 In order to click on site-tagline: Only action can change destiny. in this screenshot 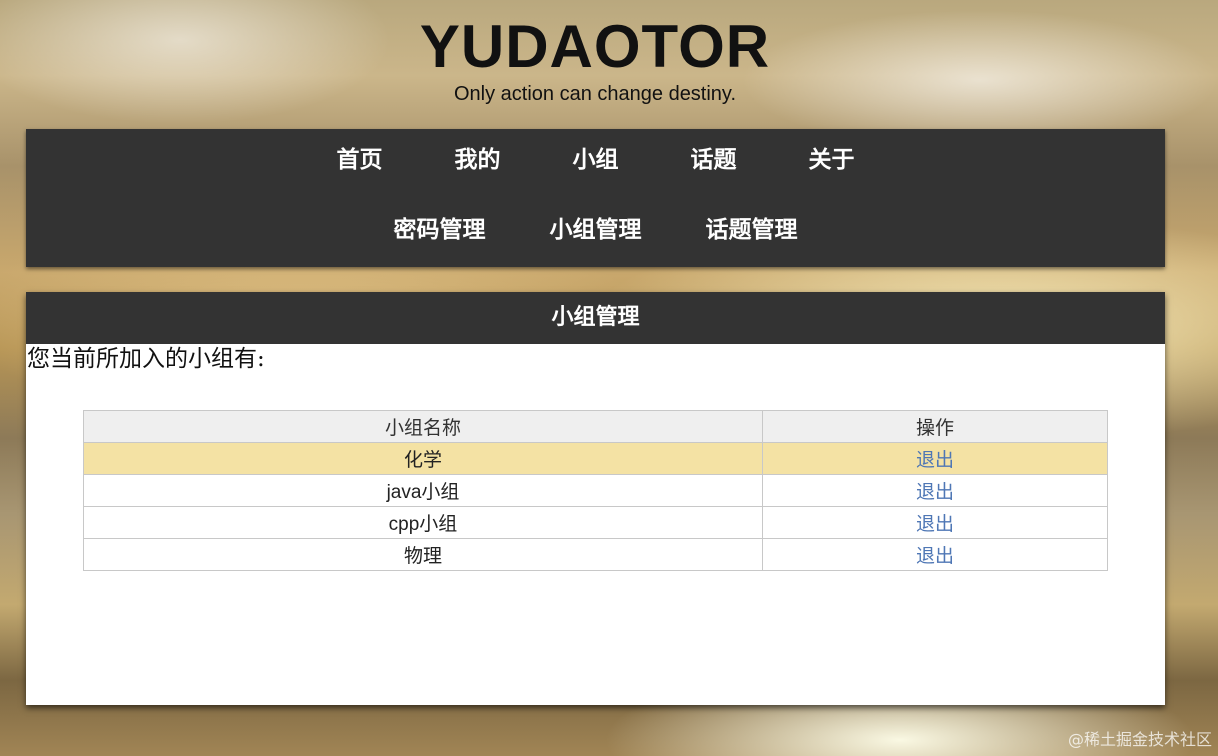, I will do `click(595, 94)`.